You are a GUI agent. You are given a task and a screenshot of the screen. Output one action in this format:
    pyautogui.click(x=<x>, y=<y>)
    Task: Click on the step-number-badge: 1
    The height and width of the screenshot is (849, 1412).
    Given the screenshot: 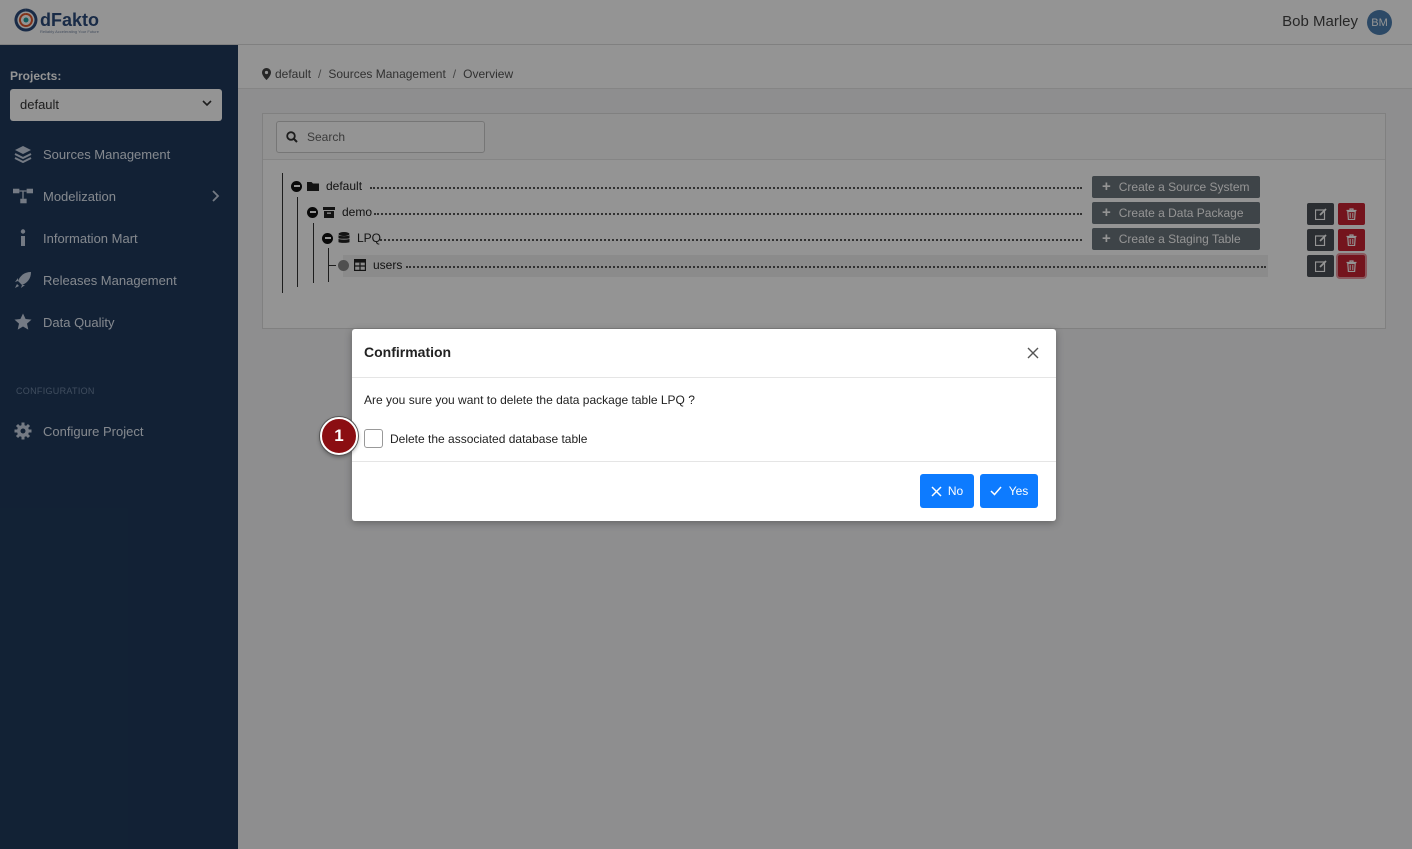 What is the action you would take?
    pyautogui.click(x=339, y=436)
    